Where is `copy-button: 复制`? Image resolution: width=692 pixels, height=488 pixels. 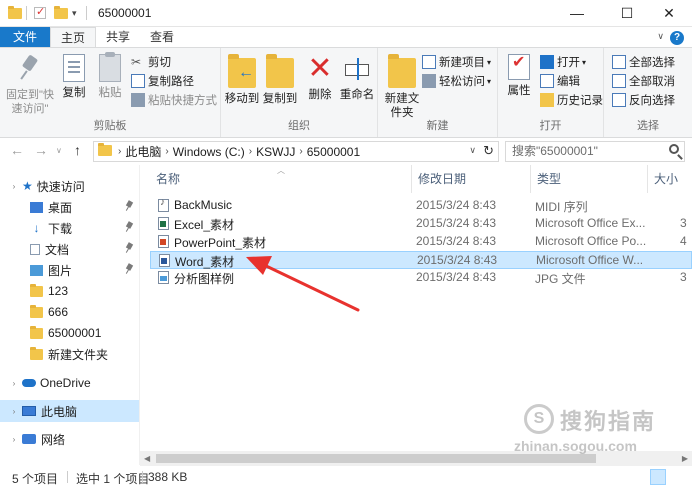
copy-button: 复制 is located at coordinates (74, 76).